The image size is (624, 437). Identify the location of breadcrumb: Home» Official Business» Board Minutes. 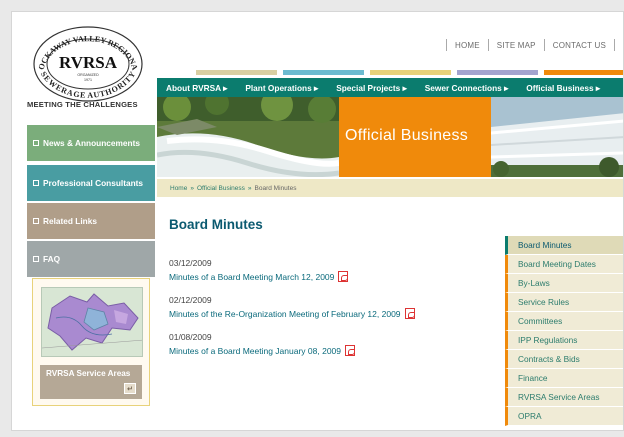
(390, 188).